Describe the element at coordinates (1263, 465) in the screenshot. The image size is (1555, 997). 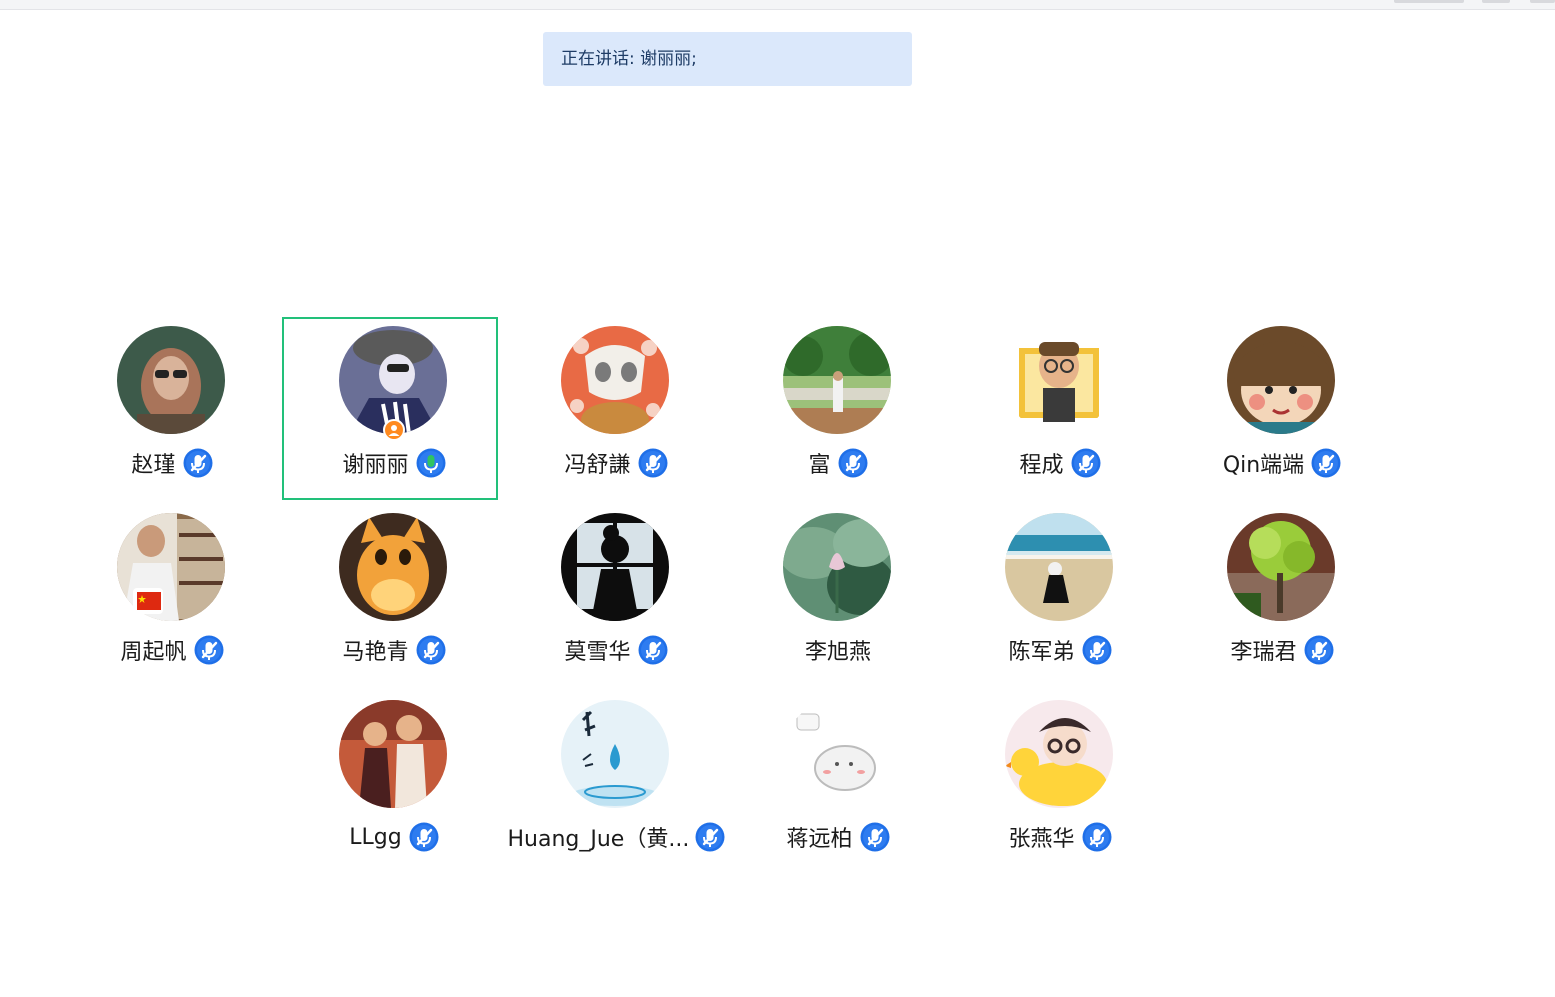
I see `participant-name: Qin端端` at that location.